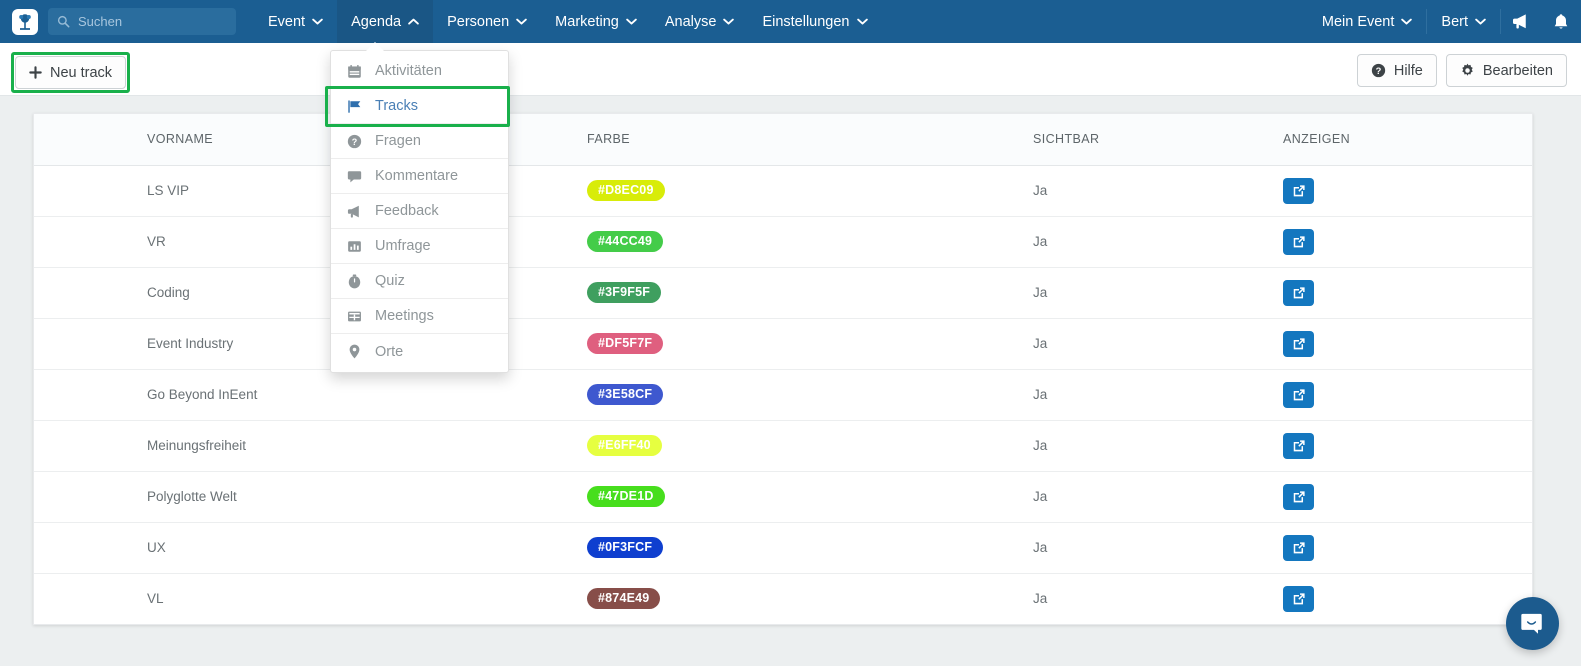  I want to click on top-navbar: Event Agenda Personen Marketing Analyse, so click(790, 21).